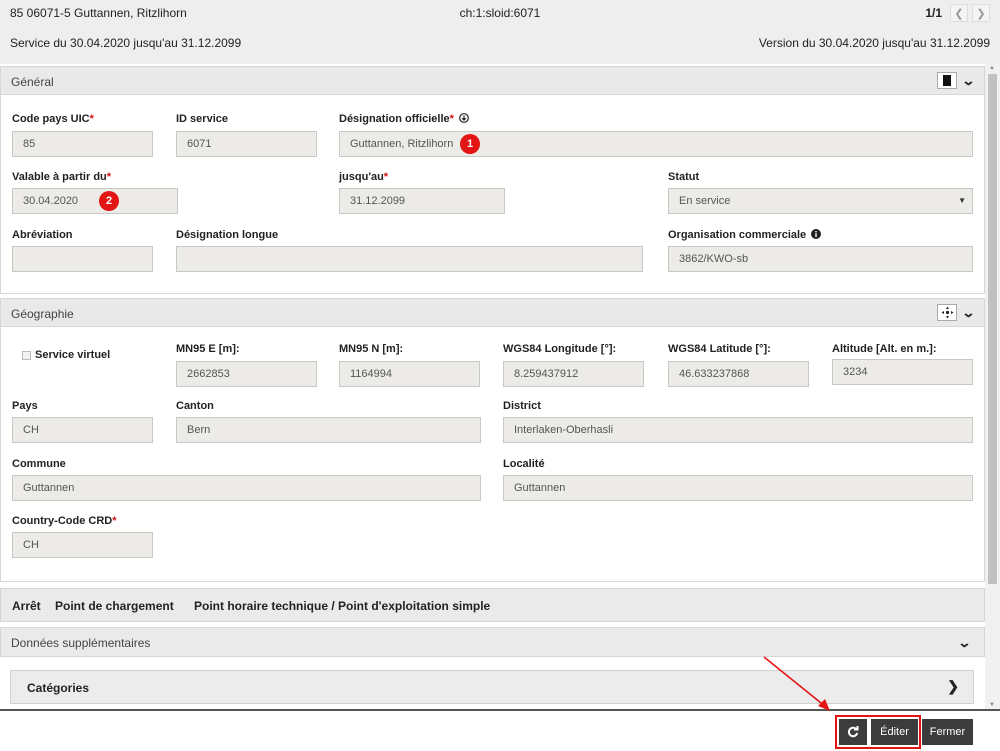  What do you see at coordinates (53, 119) in the screenshot?
I see `code-pays-label: Code pays UIC*` at bounding box center [53, 119].